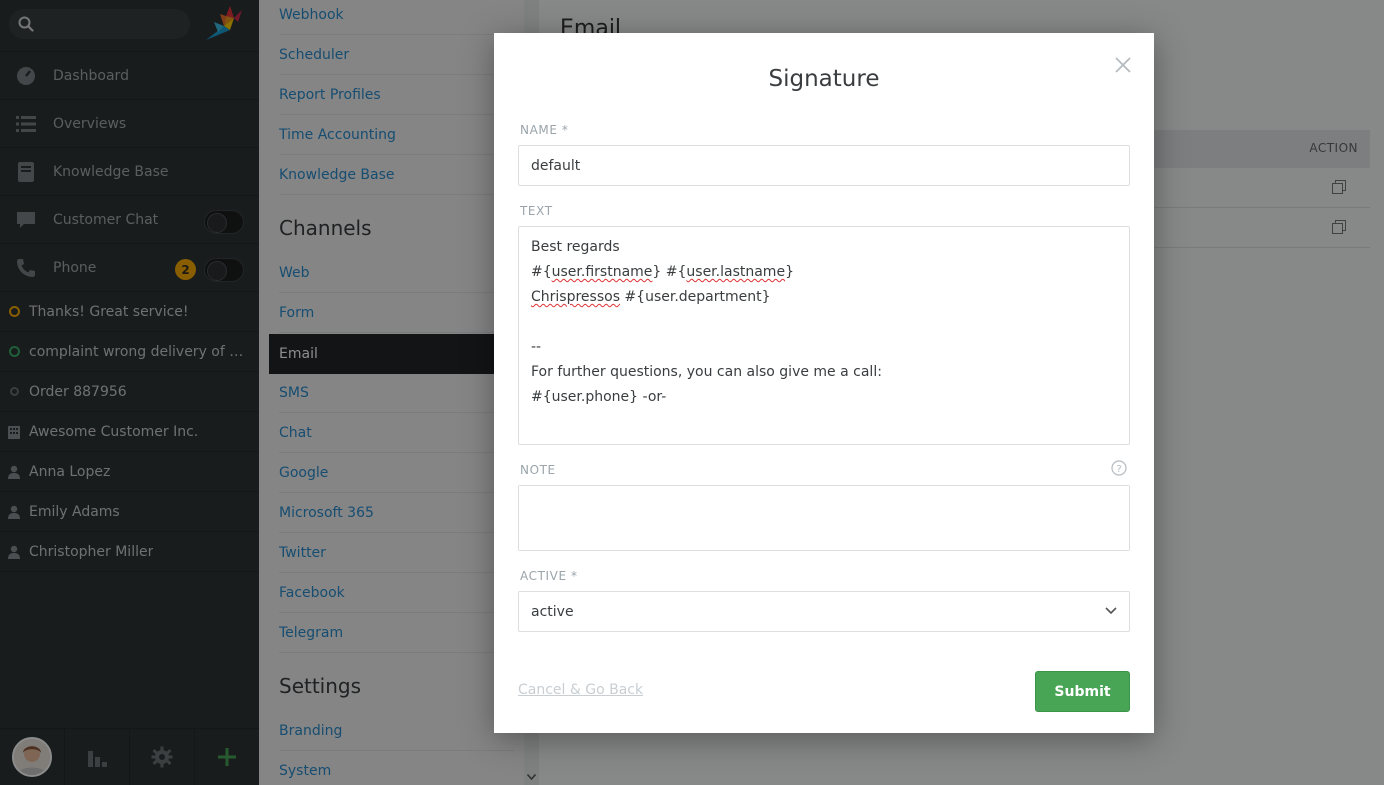 The image size is (1384, 785). I want to click on text-line: #{user.phone} -or-, so click(599, 397).